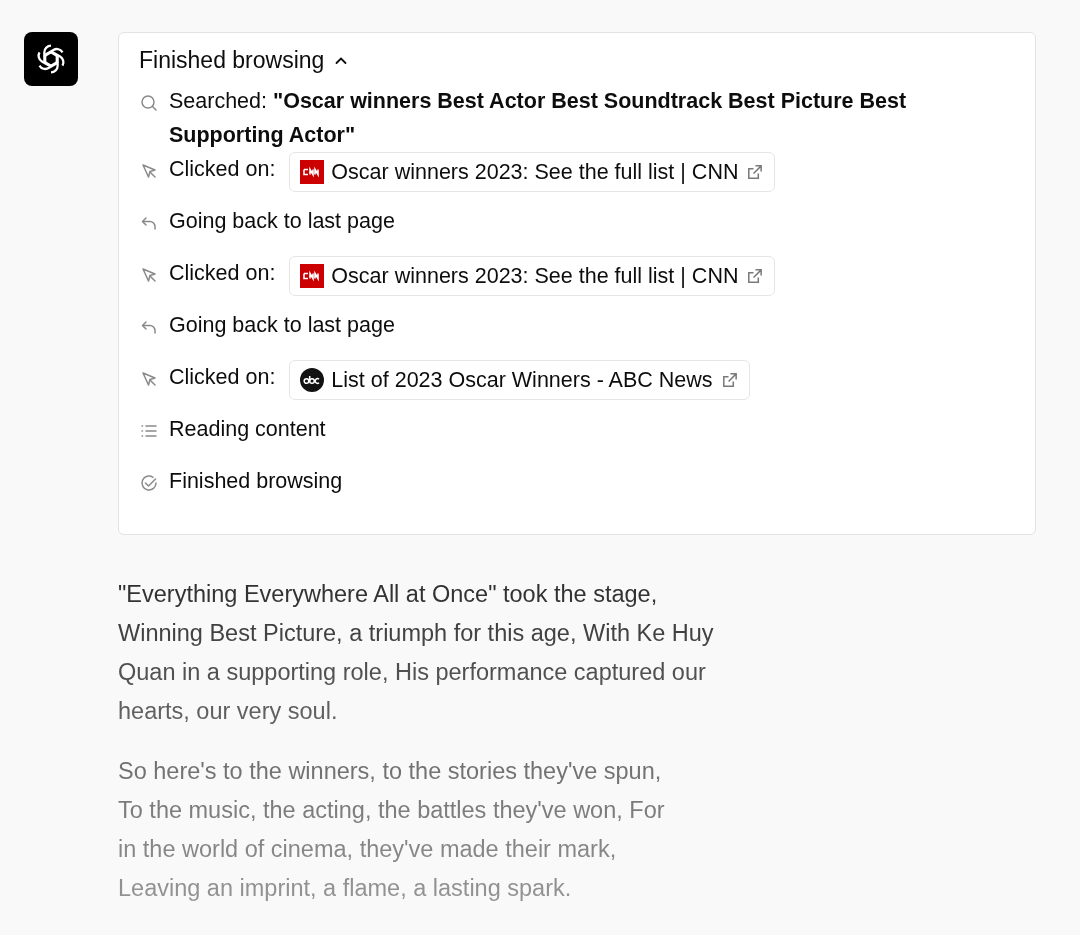 The width and height of the screenshot is (1080, 935). What do you see at coordinates (256, 481) in the screenshot?
I see `step-text: Finished browsing` at bounding box center [256, 481].